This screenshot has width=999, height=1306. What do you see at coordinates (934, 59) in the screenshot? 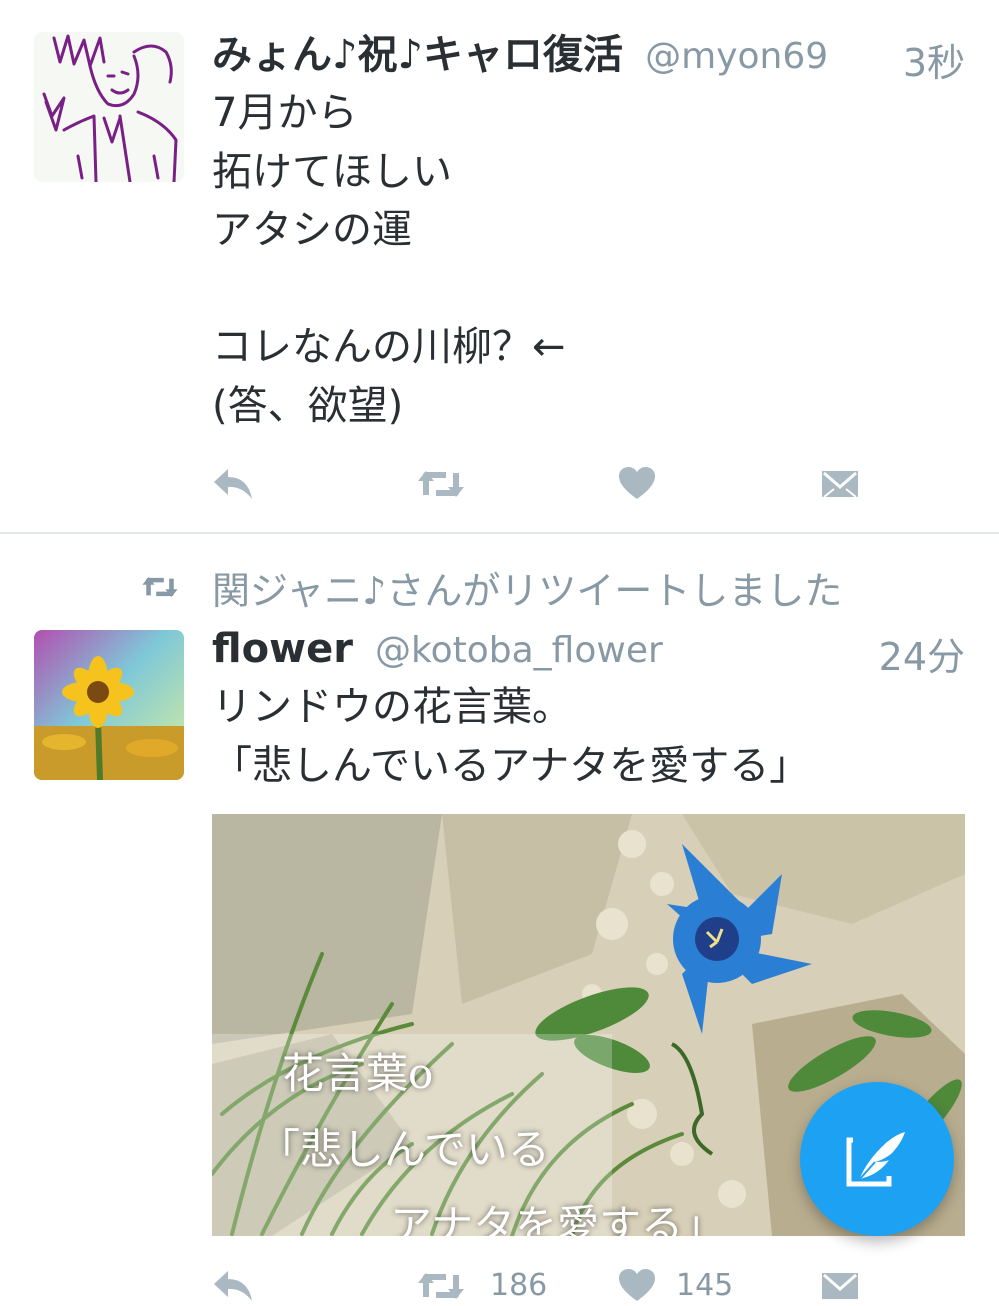
I see `tweet-time: 3秒` at bounding box center [934, 59].